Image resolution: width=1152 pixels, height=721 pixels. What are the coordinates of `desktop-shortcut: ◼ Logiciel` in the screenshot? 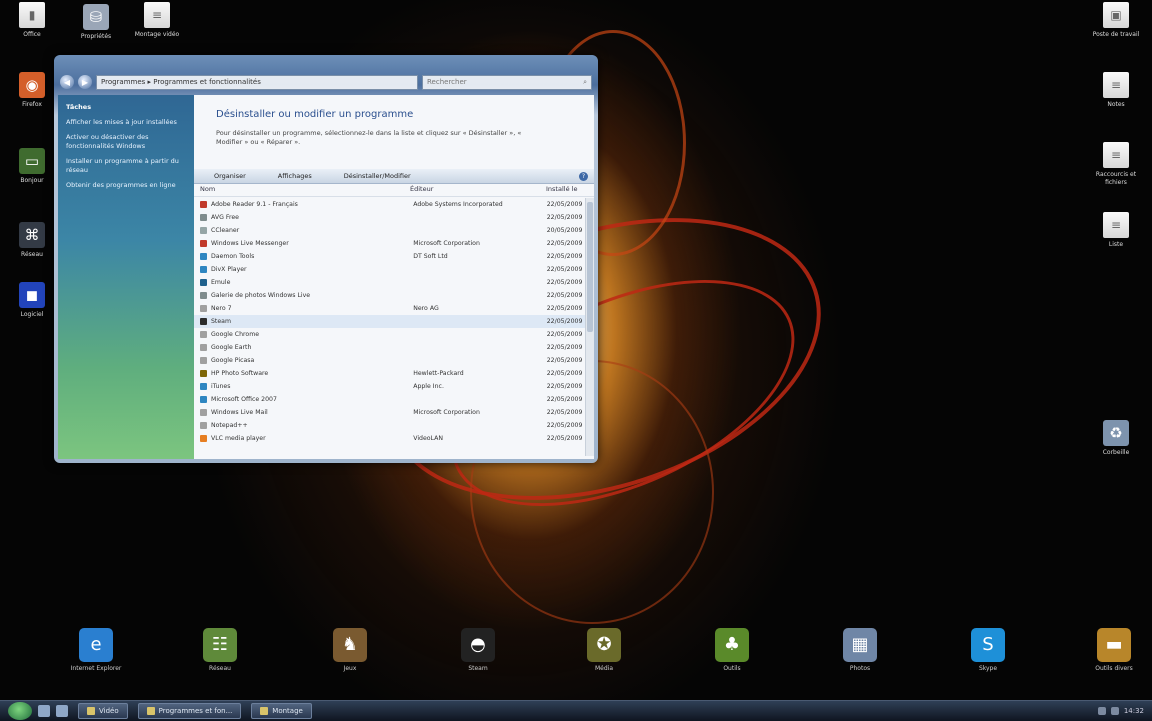 It's located at (32, 300).